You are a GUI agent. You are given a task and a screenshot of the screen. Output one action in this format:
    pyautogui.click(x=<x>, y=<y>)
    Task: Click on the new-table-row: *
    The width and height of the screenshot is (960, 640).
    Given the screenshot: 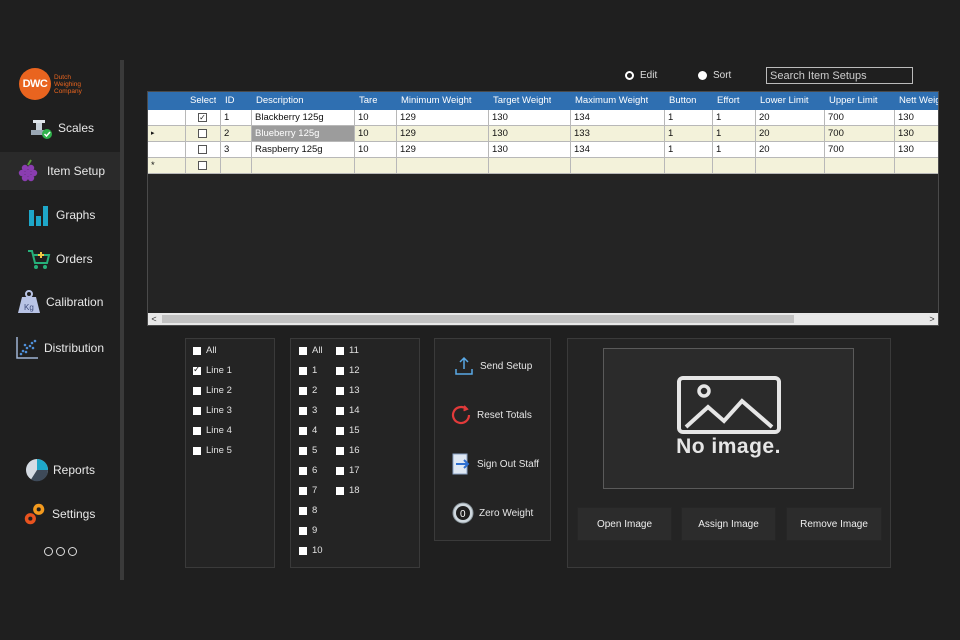 What is the action you would take?
    pyautogui.click(x=543, y=166)
    